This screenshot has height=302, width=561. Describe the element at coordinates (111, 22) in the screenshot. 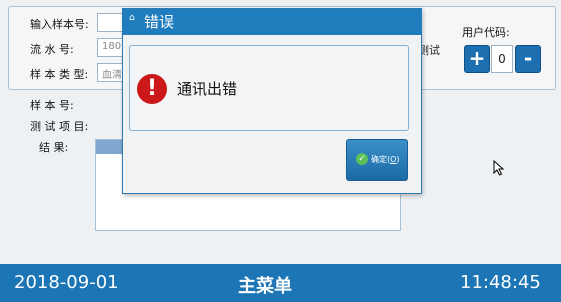

I see `sample-input-field` at that location.